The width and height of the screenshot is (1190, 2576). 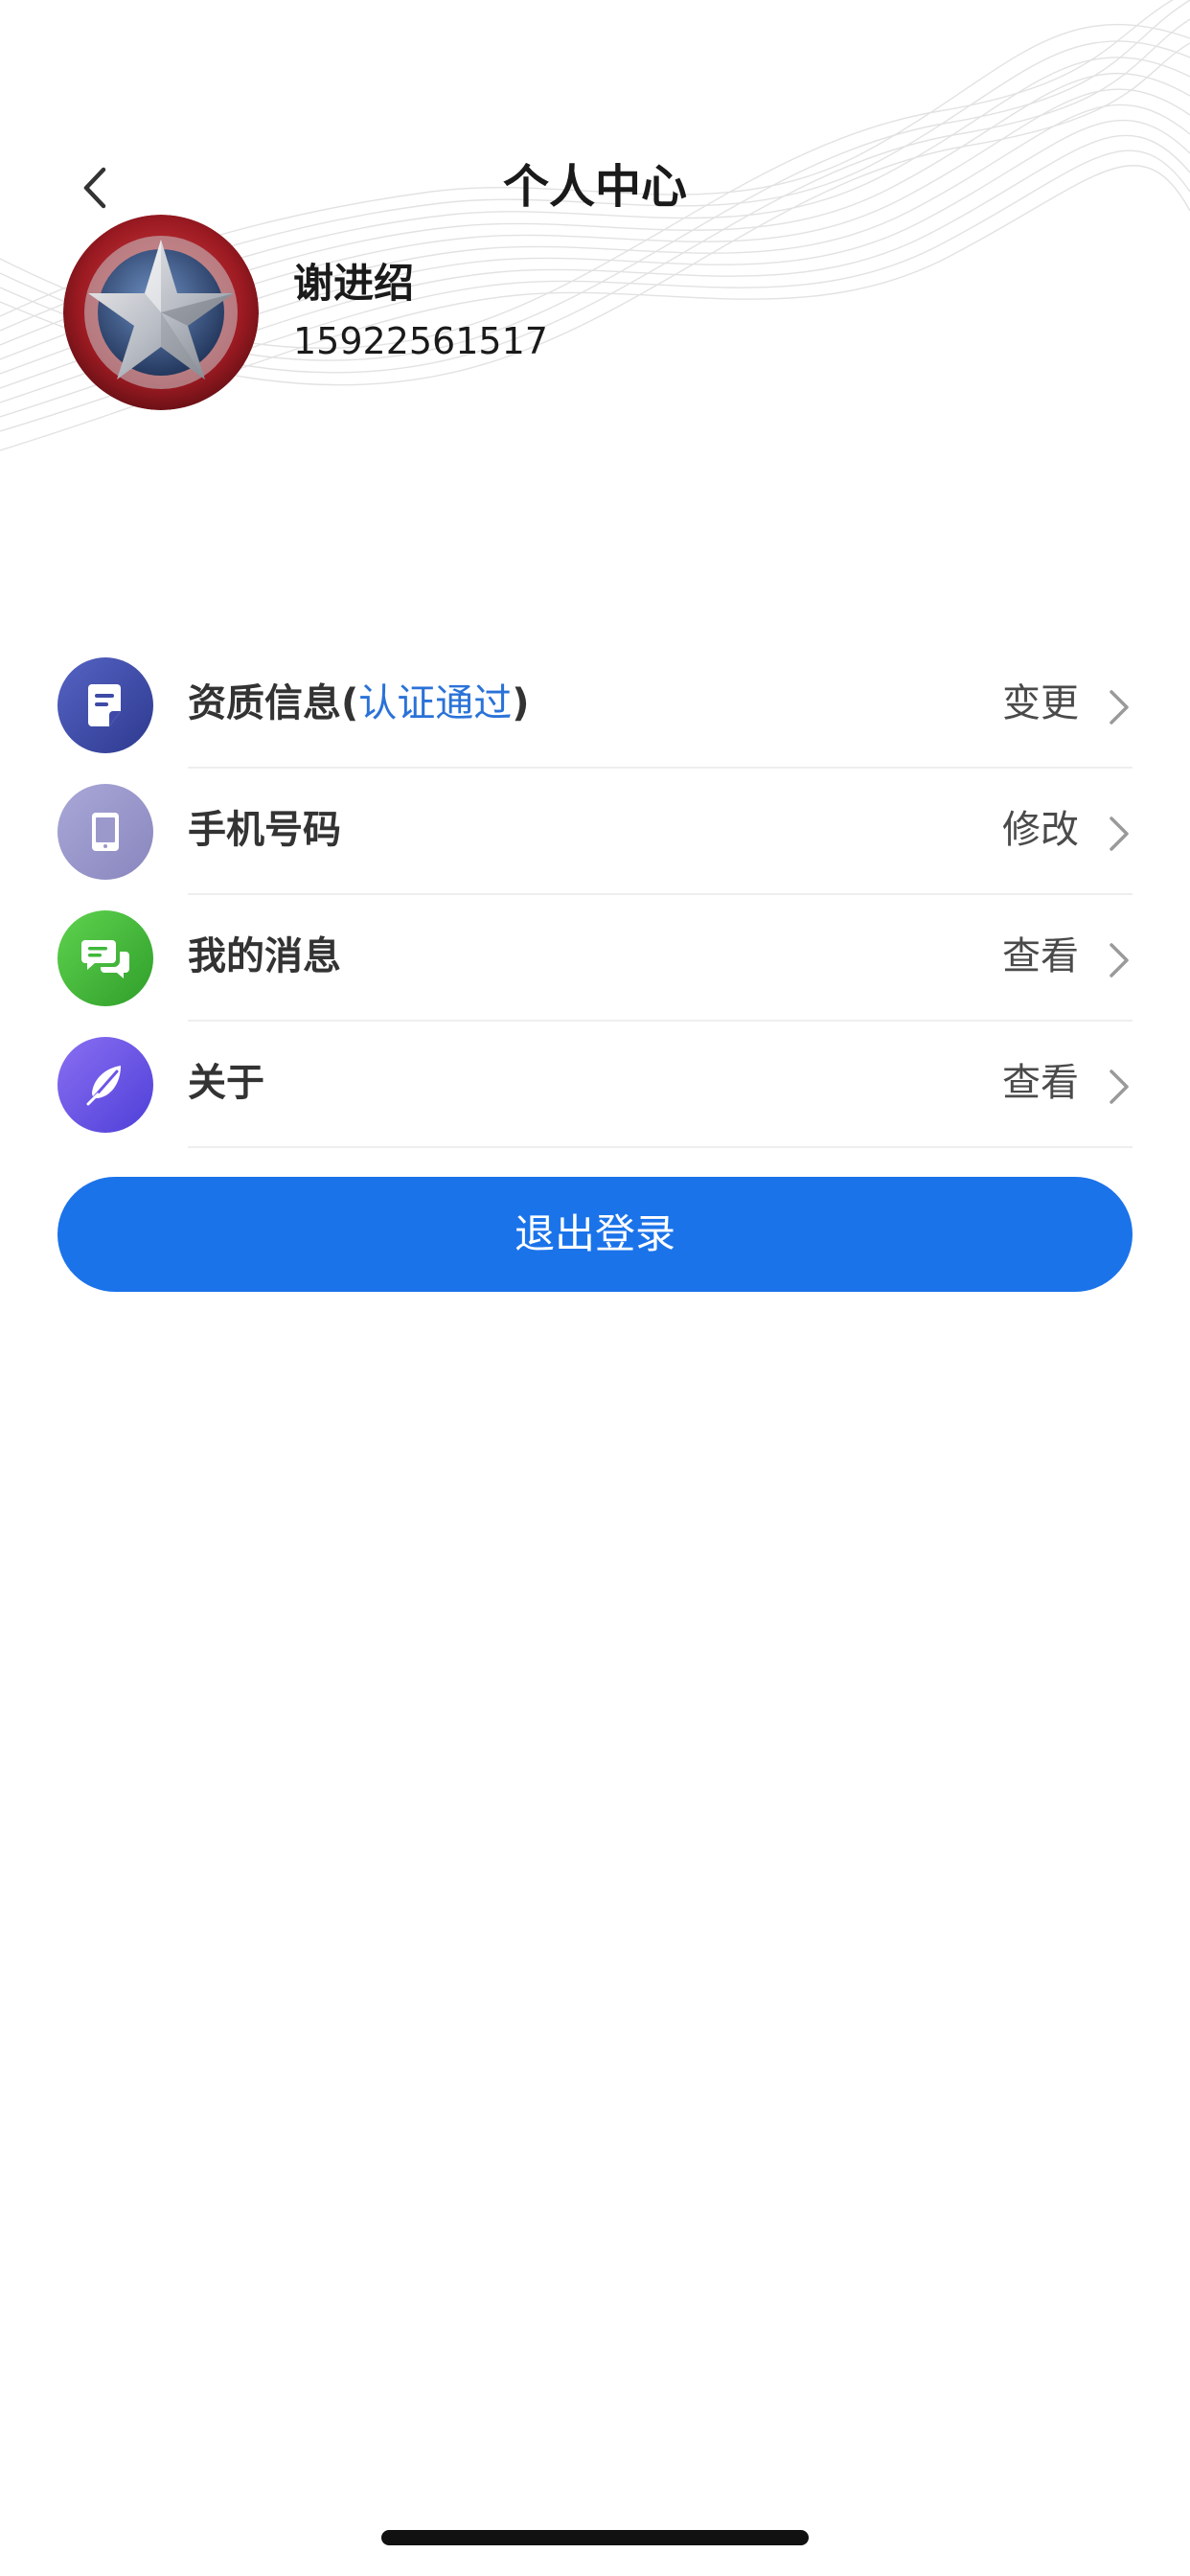 I want to click on menu-item-phone: 手机号码 修改, so click(x=595, y=832).